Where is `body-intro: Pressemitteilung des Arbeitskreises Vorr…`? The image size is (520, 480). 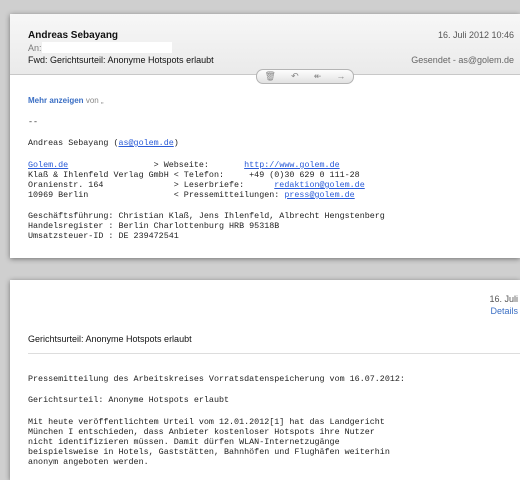 body-intro: Pressemitteilung des Arbeitskreises Vorr… is located at coordinates (216, 379).